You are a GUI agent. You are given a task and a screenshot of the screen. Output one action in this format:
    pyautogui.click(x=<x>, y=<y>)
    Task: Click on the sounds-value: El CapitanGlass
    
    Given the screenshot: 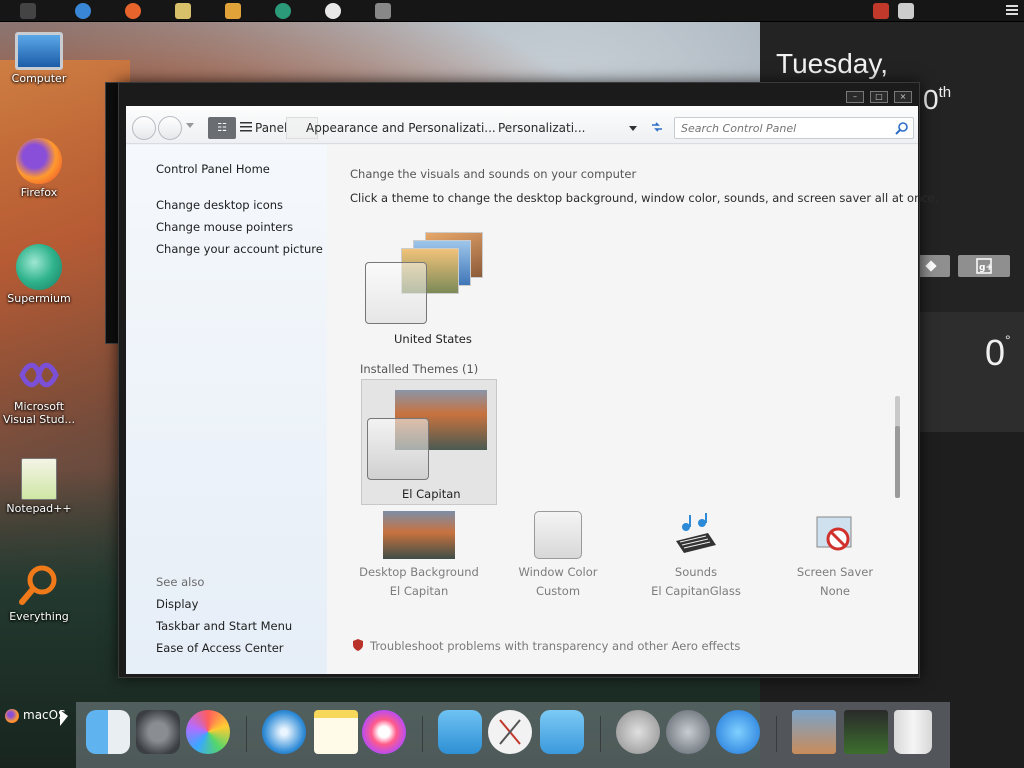 What is the action you would take?
    pyautogui.click(x=696, y=591)
    